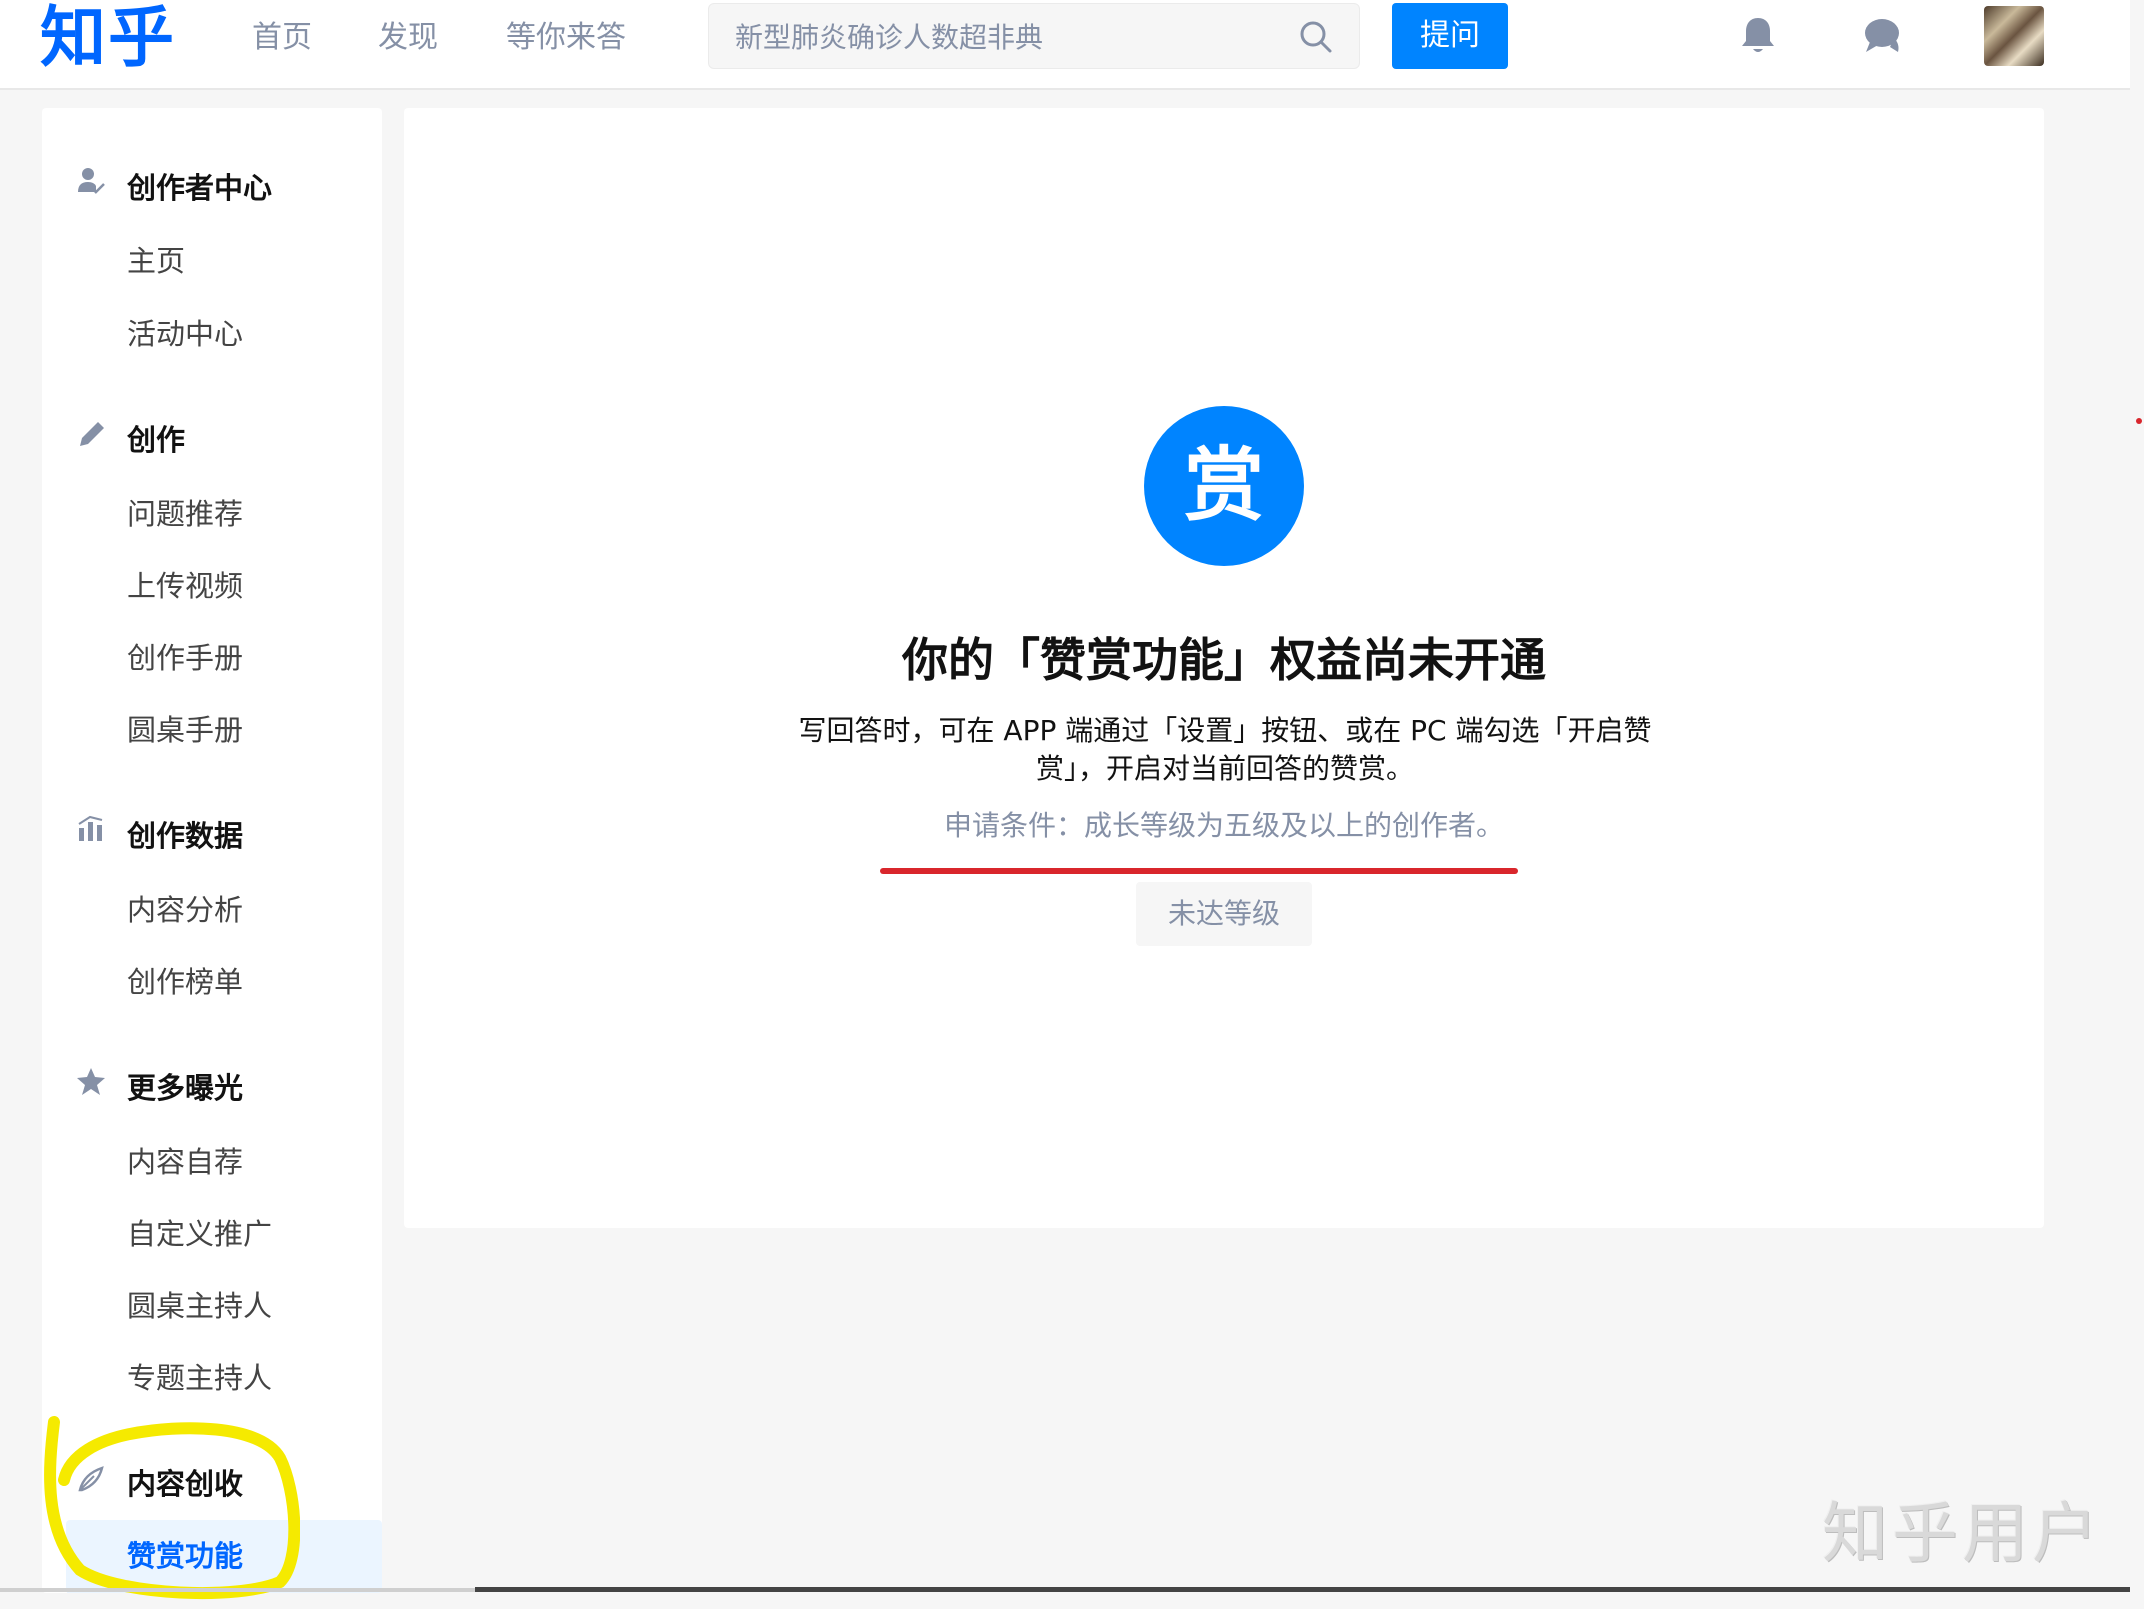 The height and width of the screenshot is (1609, 2144). I want to click on sidebar-item-content-analysis: 内容分析, so click(185, 910).